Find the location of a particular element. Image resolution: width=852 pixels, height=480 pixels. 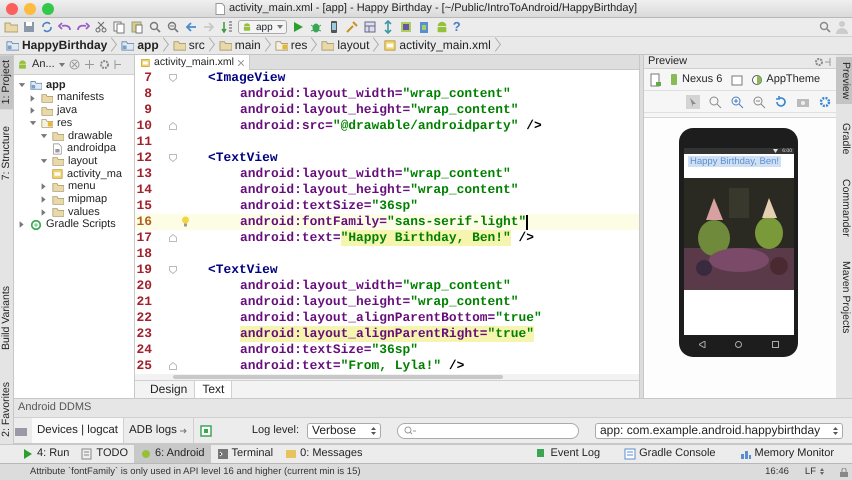

zoom-button is located at coordinates (48, 9).